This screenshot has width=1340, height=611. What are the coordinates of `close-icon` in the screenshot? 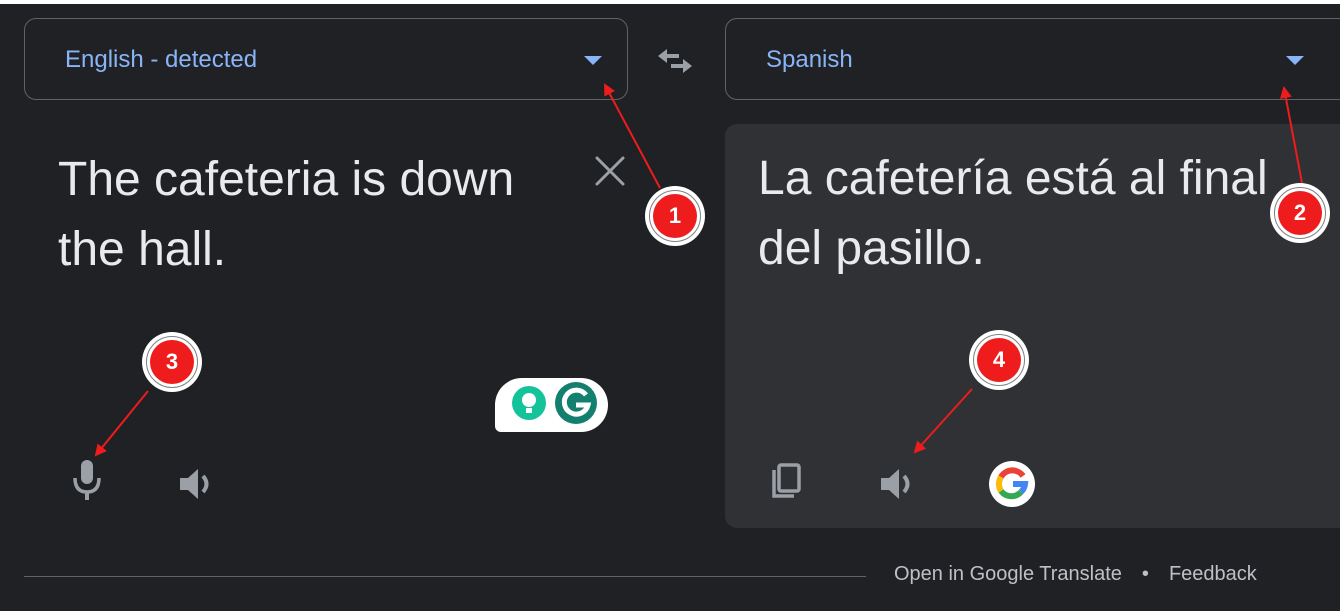 It's located at (610, 171).